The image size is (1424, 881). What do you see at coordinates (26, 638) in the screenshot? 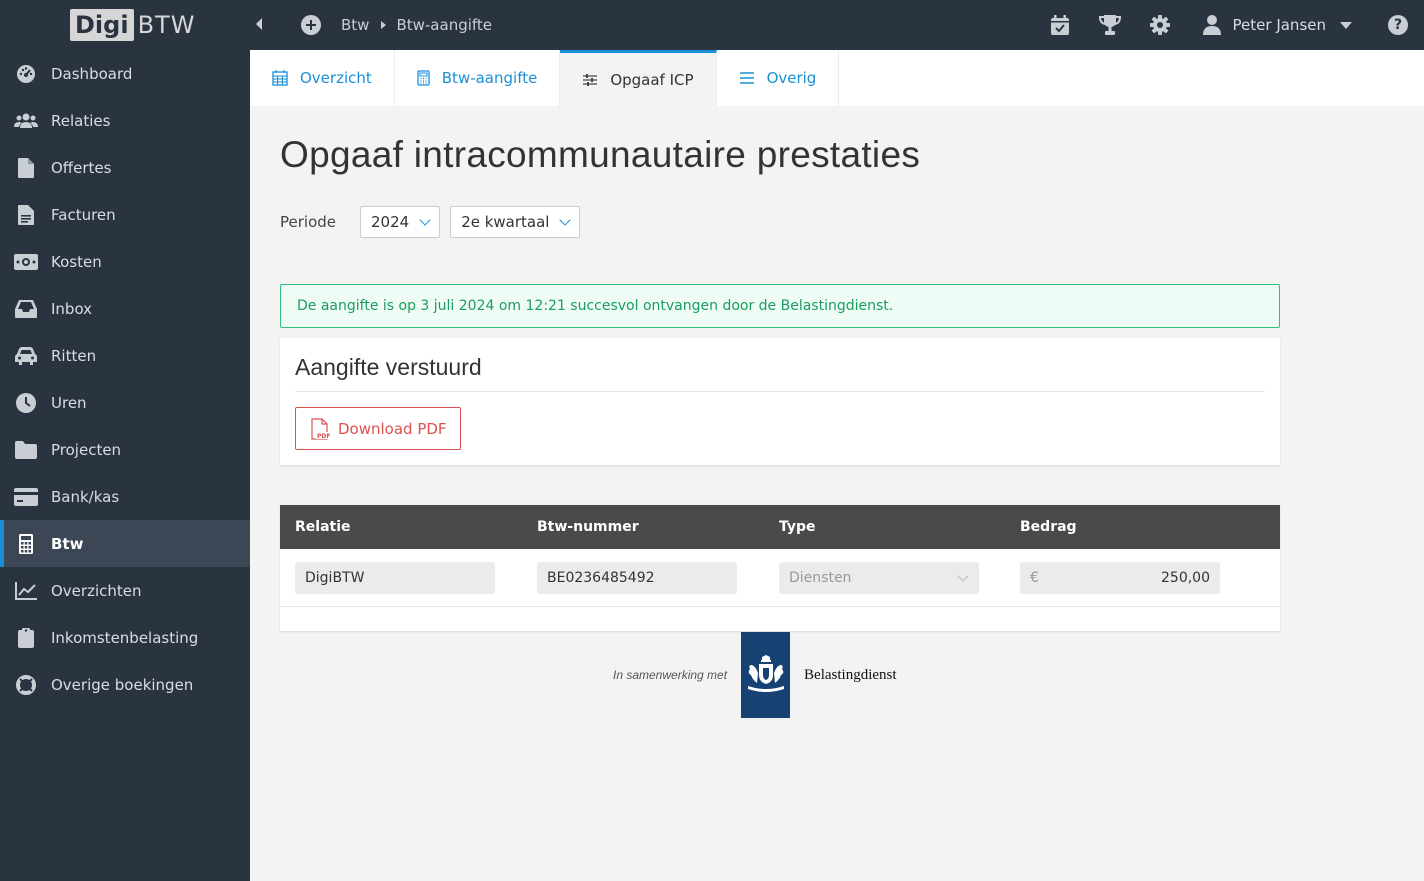
I see `clipboard-icon` at bounding box center [26, 638].